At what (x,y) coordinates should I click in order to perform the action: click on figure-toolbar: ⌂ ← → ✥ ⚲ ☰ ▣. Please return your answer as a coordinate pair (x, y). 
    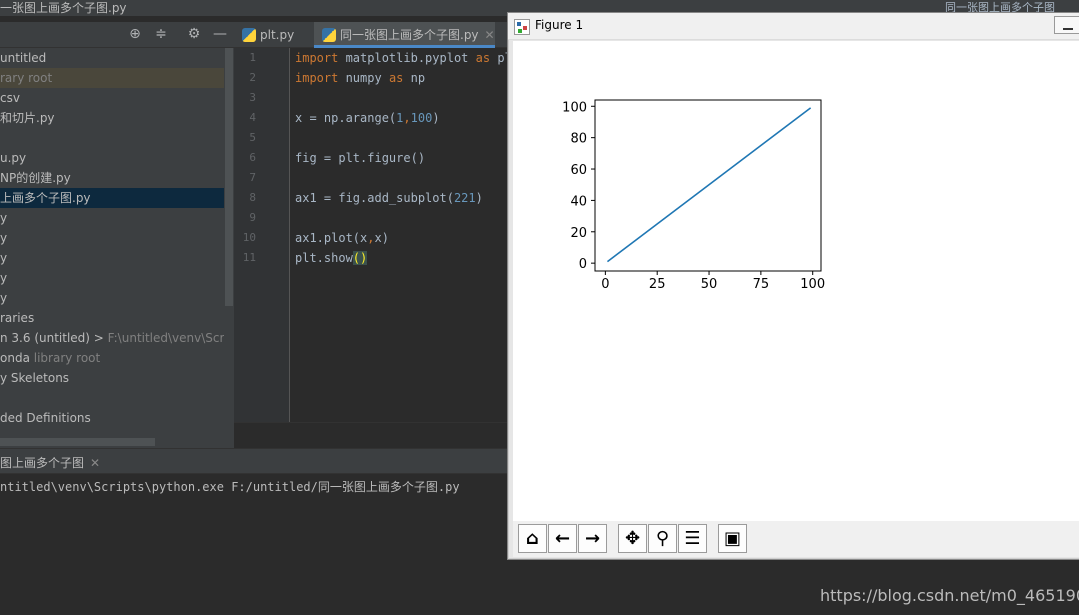
    Looking at the image, I should click on (796, 539).